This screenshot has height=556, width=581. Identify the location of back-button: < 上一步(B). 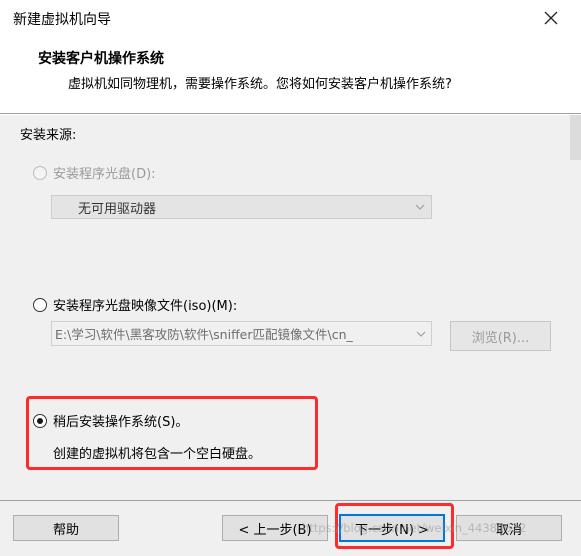
(275, 528).